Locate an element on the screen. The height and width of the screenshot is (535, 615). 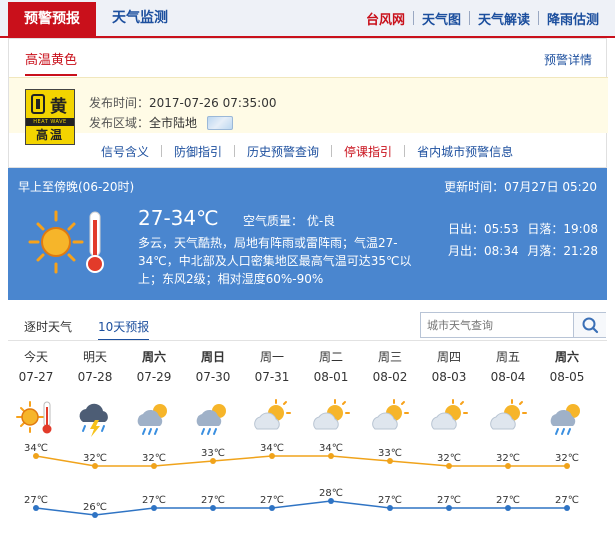
tabs-divider is located at coordinates (307, 340).